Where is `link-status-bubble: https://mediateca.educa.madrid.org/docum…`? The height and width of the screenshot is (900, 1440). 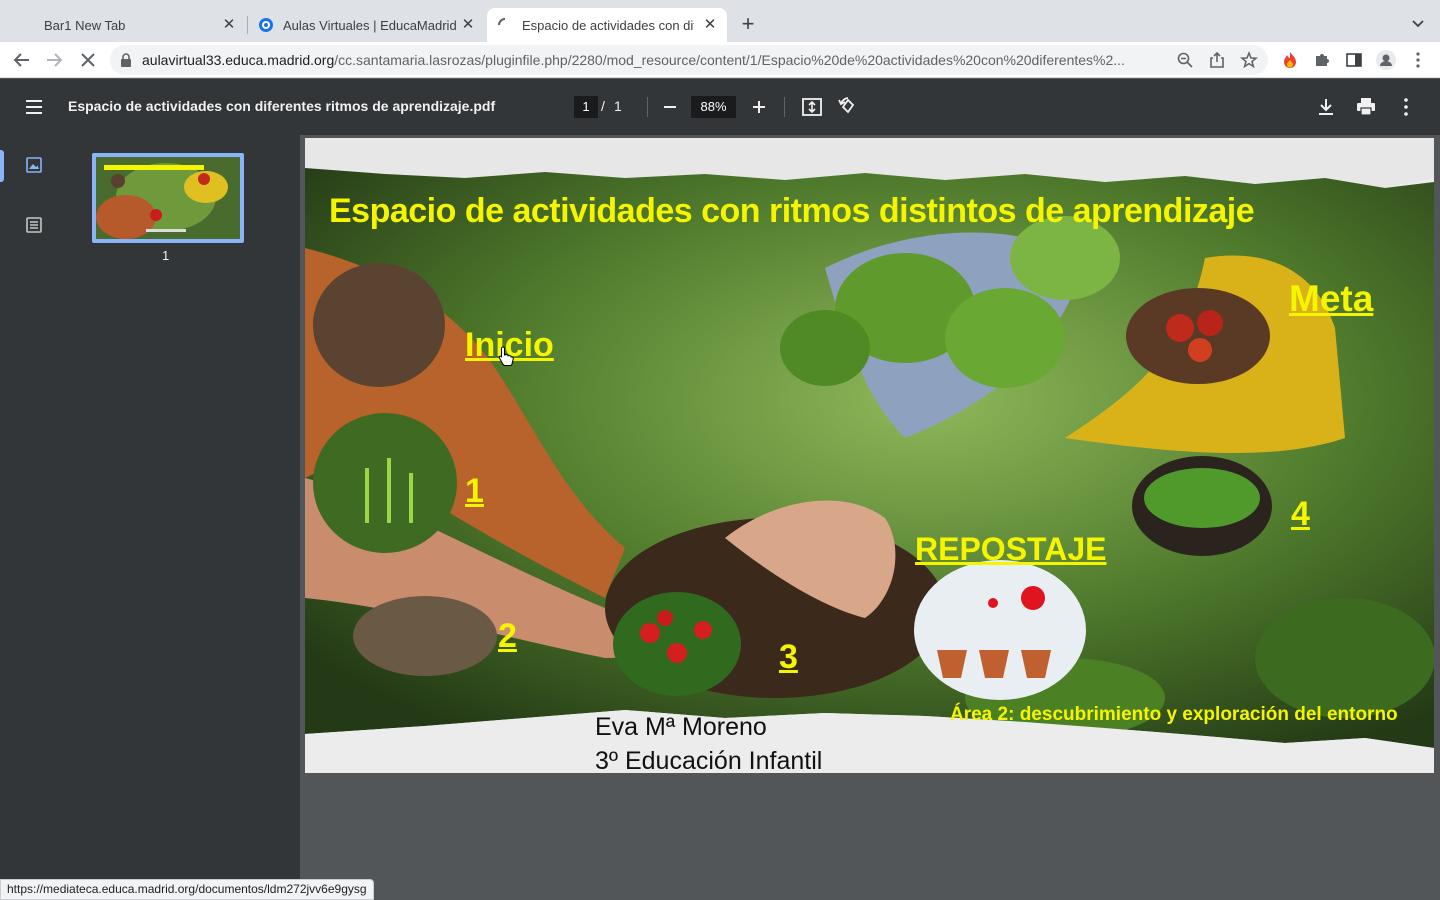 link-status-bubble: https://mediateca.educa.madrid.org/docum… is located at coordinates (187, 889).